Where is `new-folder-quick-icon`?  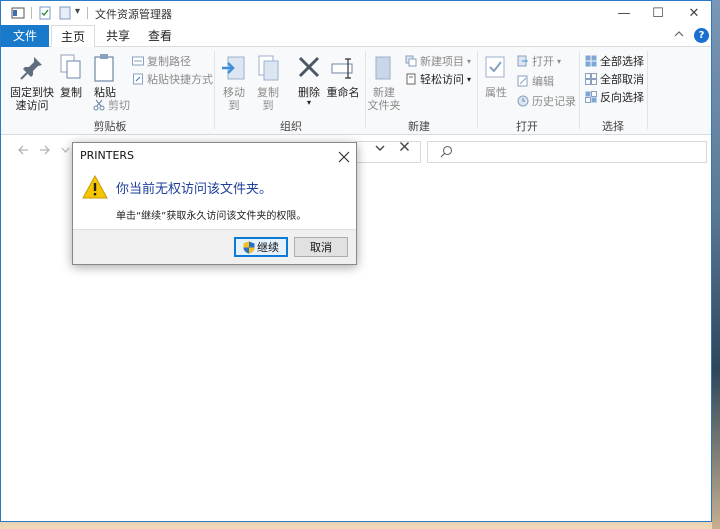
new-folder-quick-icon is located at coordinates (65, 13).